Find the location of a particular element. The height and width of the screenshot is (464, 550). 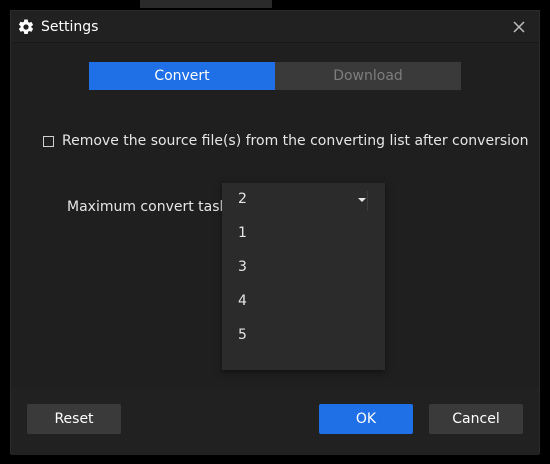

max-tasks-label: Maximum convert tasks is located at coordinates (146, 207).